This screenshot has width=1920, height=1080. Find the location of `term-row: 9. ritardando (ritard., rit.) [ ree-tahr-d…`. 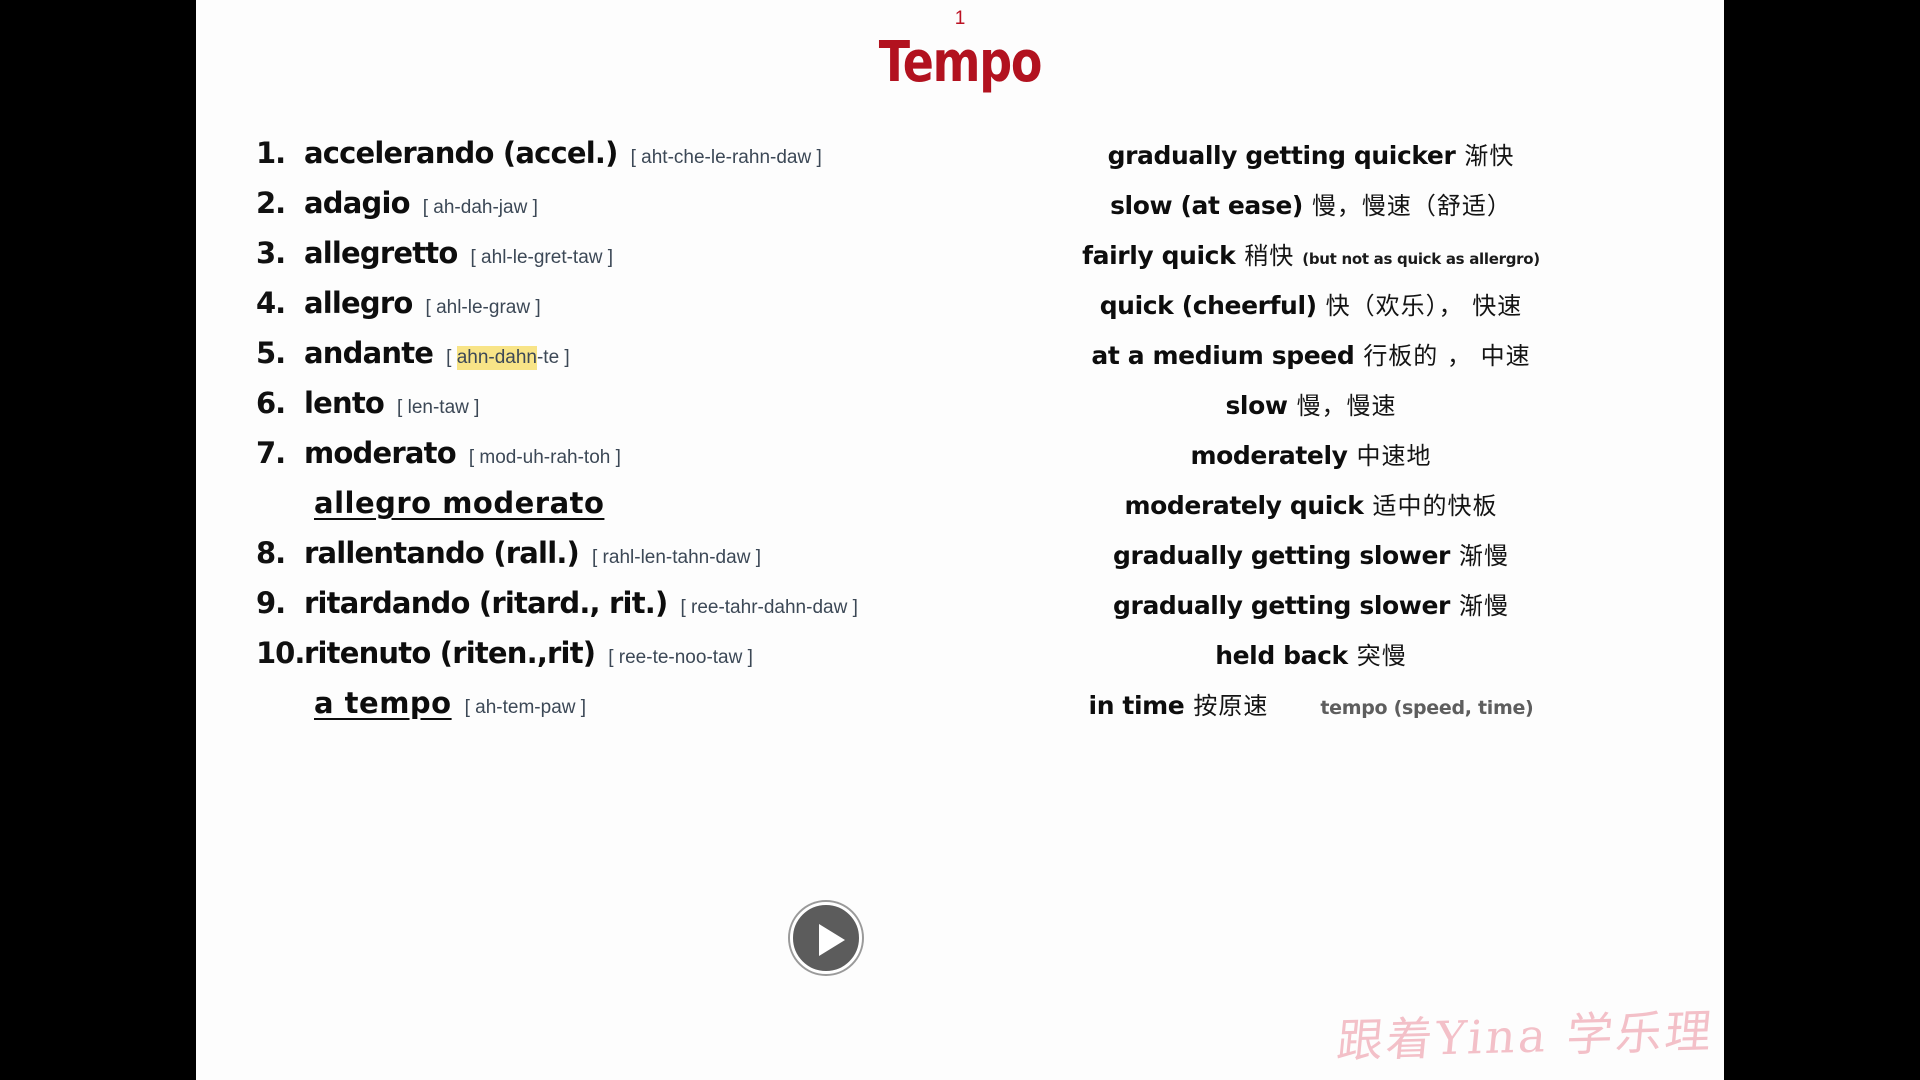

term-row: 9. ritardando (ritard., rit.) [ ree-tahr-d… is located at coordinates (601, 611).